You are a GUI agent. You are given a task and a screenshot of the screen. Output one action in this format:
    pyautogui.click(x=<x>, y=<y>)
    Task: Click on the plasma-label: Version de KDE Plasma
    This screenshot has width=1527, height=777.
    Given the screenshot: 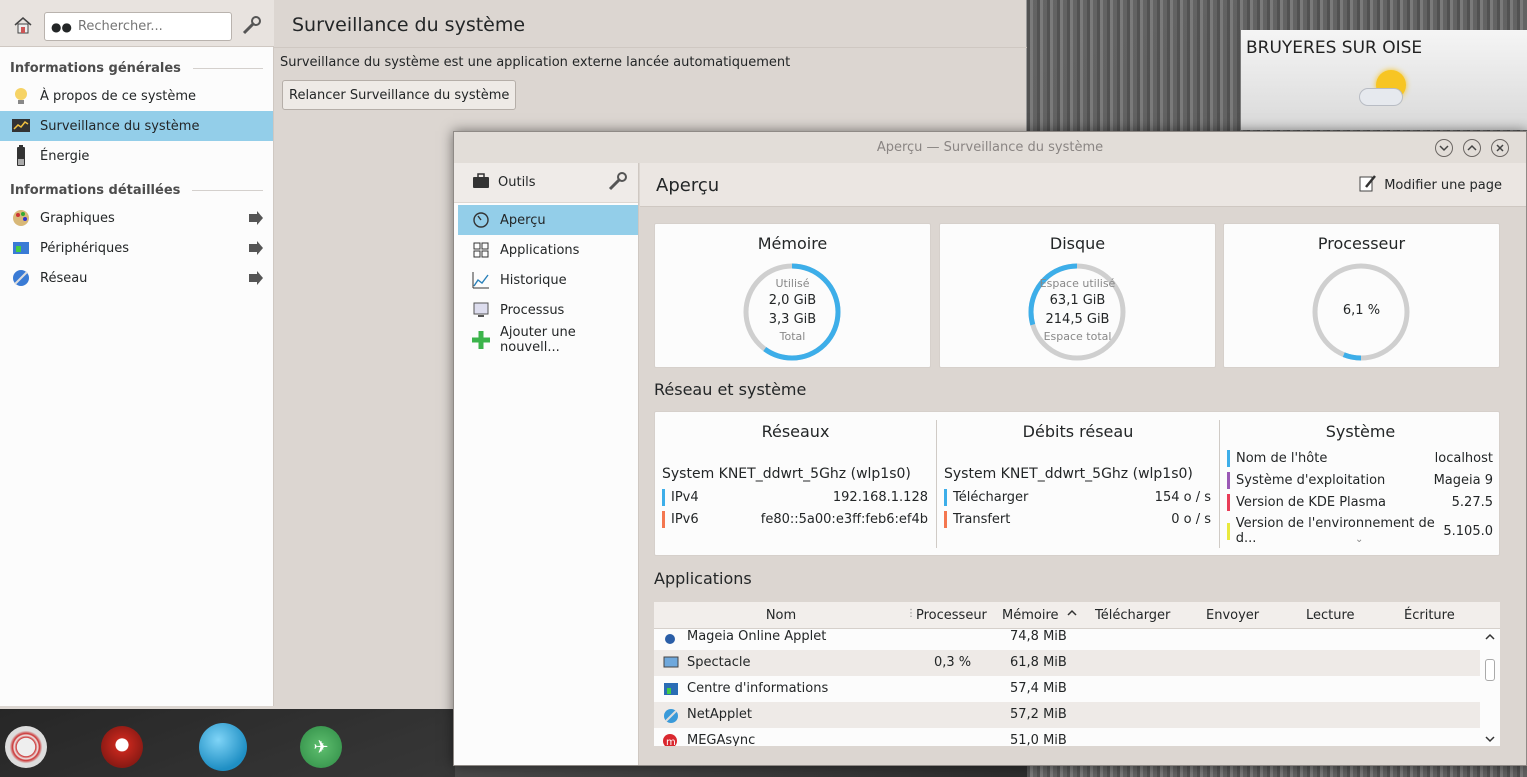 What is the action you would take?
    pyautogui.click(x=1311, y=502)
    